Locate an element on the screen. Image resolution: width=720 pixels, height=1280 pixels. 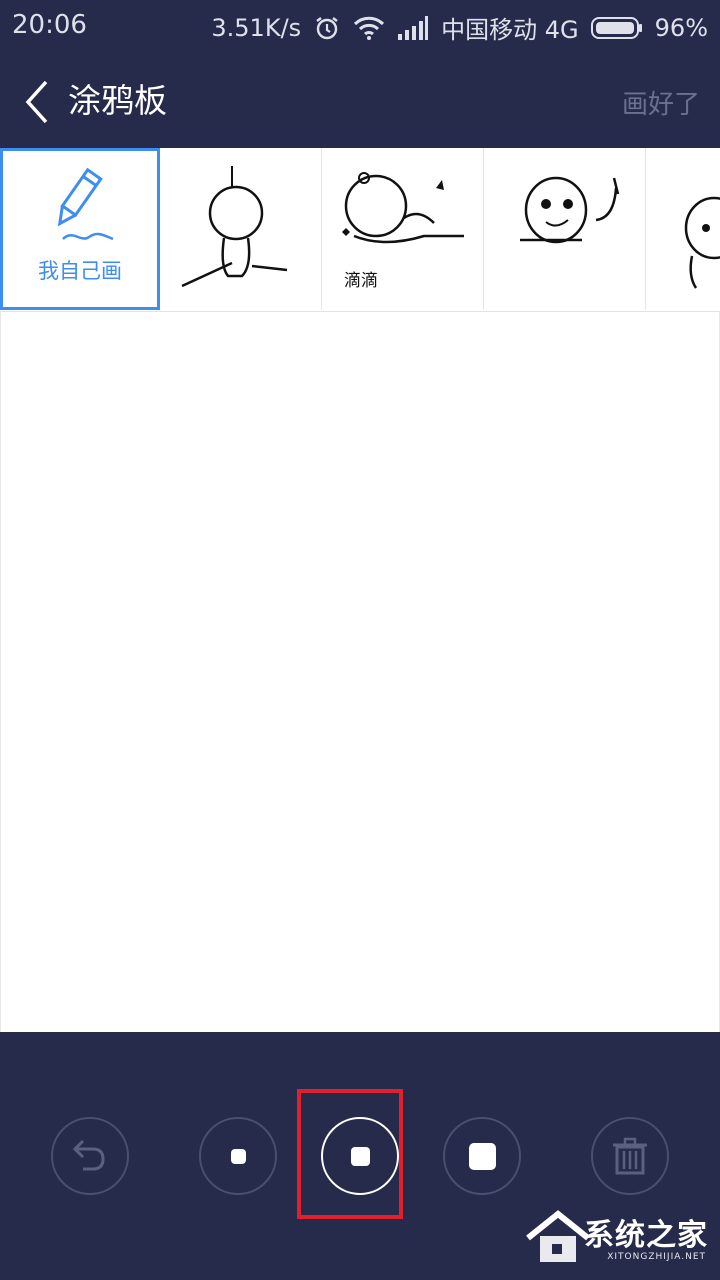
status-bar: 20:06 3.51K/s 中国移动 4G 96% is located at coordinates (360, 26).